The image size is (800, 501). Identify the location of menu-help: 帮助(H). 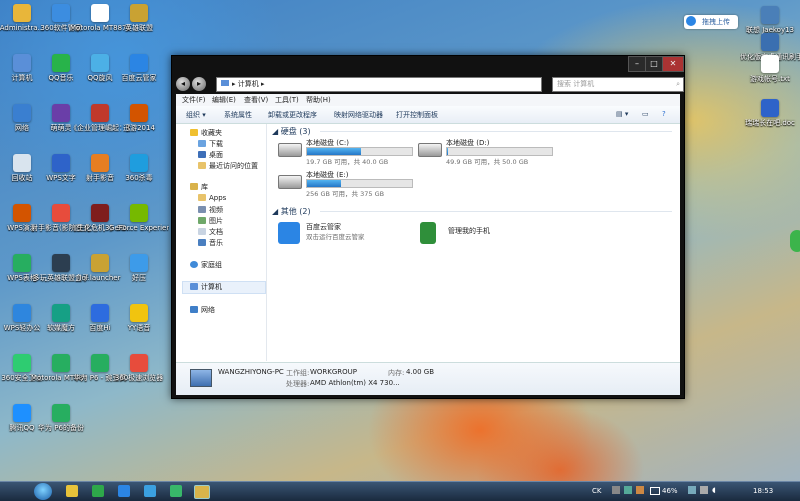
(318, 100).